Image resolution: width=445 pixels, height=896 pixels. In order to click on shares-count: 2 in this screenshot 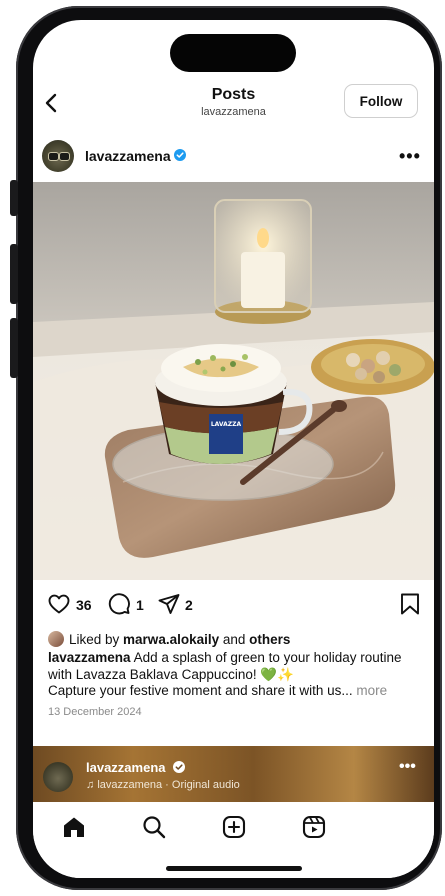, I will do `click(189, 605)`.